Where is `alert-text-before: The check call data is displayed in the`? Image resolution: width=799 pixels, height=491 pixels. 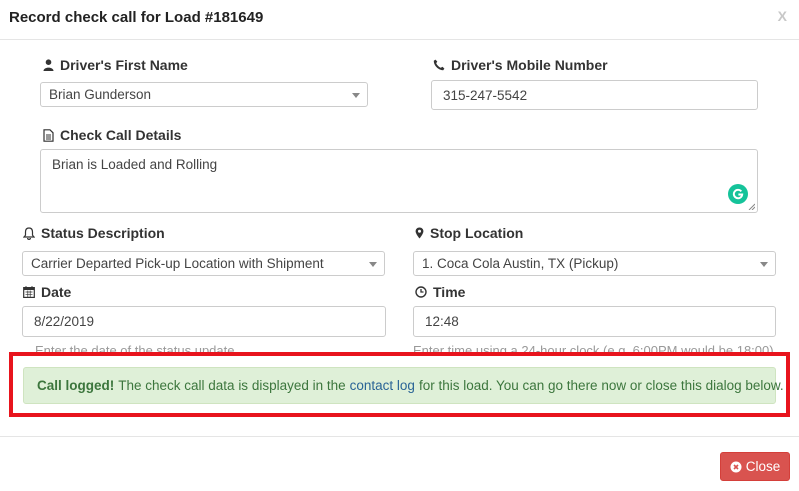
alert-text-before: The check call data is displayed in the is located at coordinates (232, 385).